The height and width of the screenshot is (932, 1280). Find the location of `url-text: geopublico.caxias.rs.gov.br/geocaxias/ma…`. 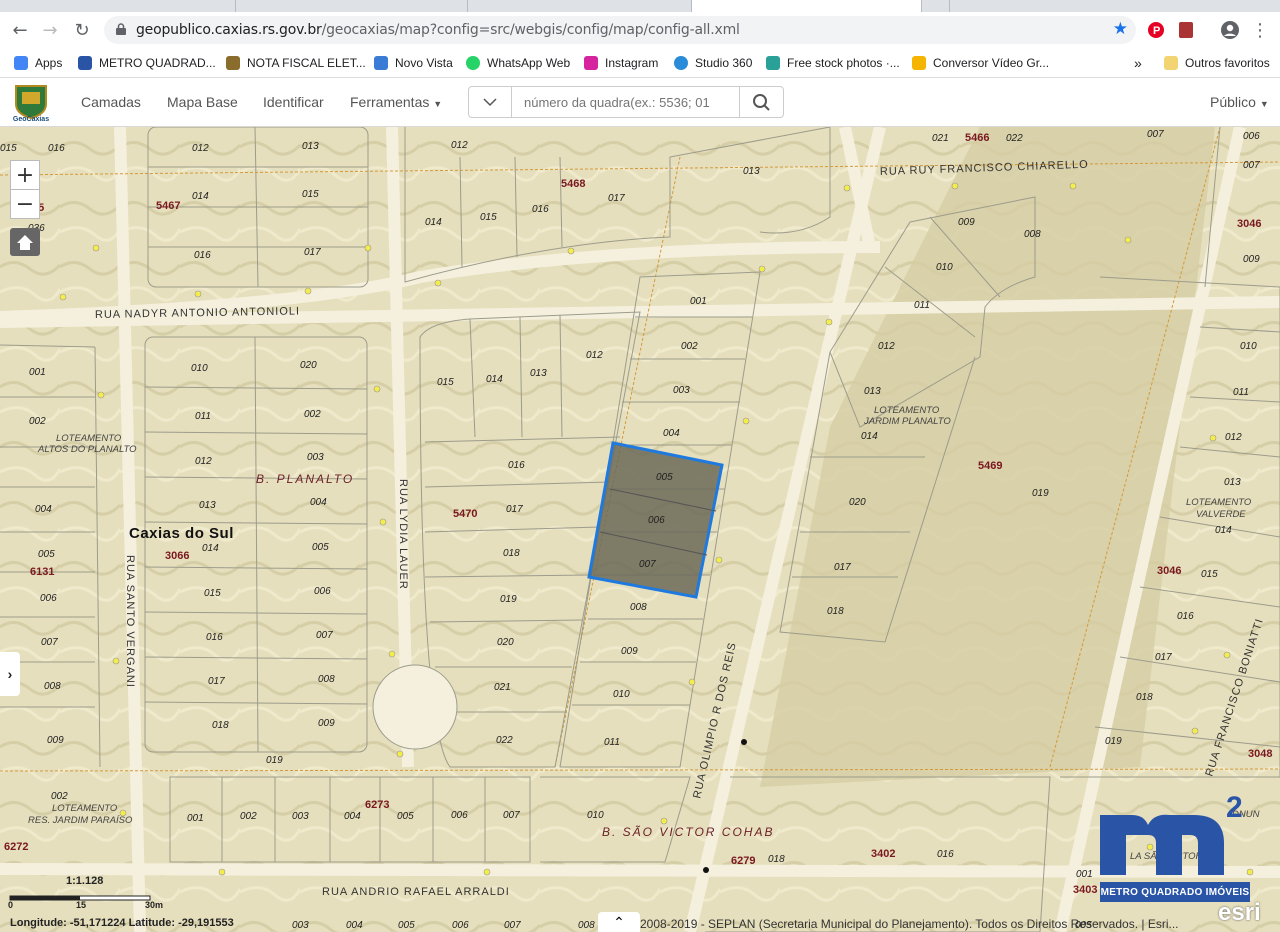

url-text: geopublico.caxias.rs.gov.br/geocaxias/ma… is located at coordinates (438, 30).